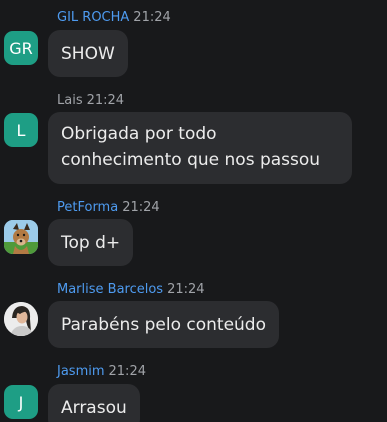 The width and height of the screenshot is (387, 422). Describe the element at coordinates (139, 134) in the screenshot. I see `message-text-line: Obrigada por todo` at that location.